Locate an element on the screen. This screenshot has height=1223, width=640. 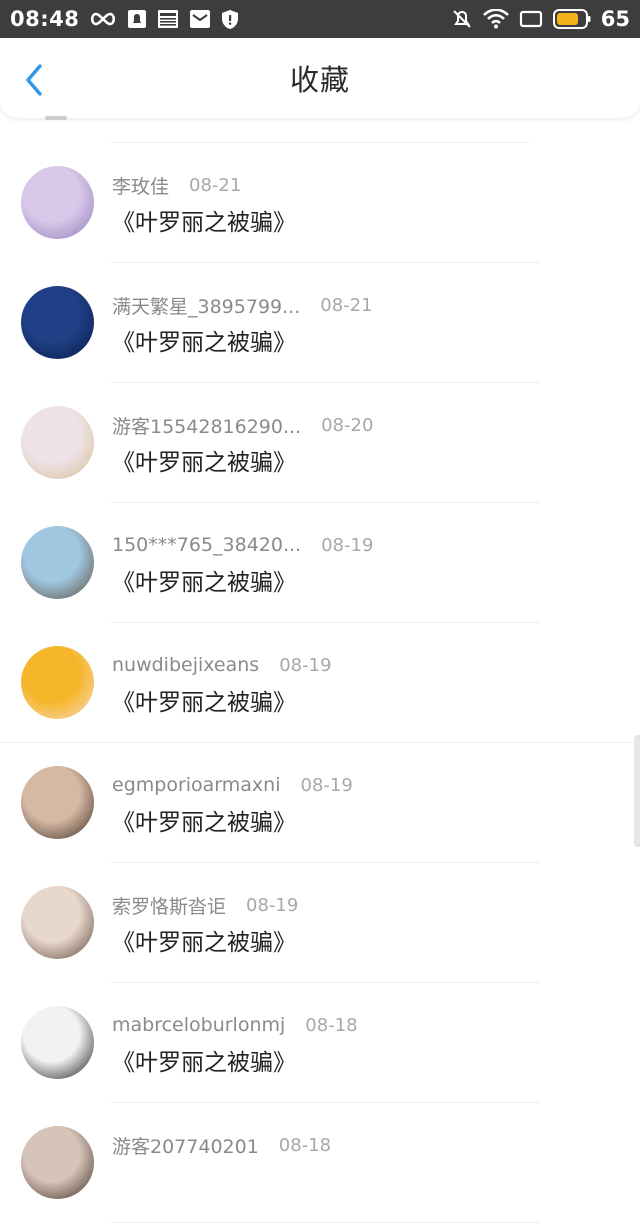
status-bar: 08:48 65 is located at coordinates (320, 19).